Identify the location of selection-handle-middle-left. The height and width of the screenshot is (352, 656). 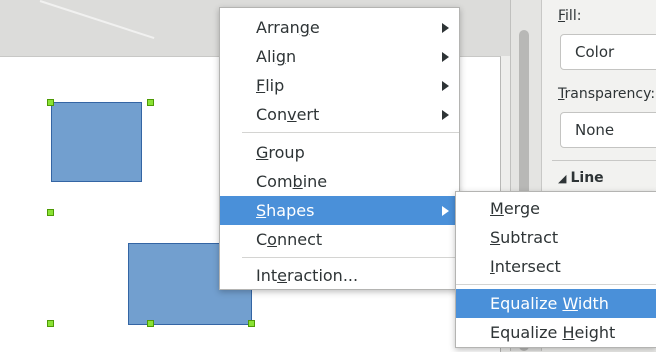
(50, 212).